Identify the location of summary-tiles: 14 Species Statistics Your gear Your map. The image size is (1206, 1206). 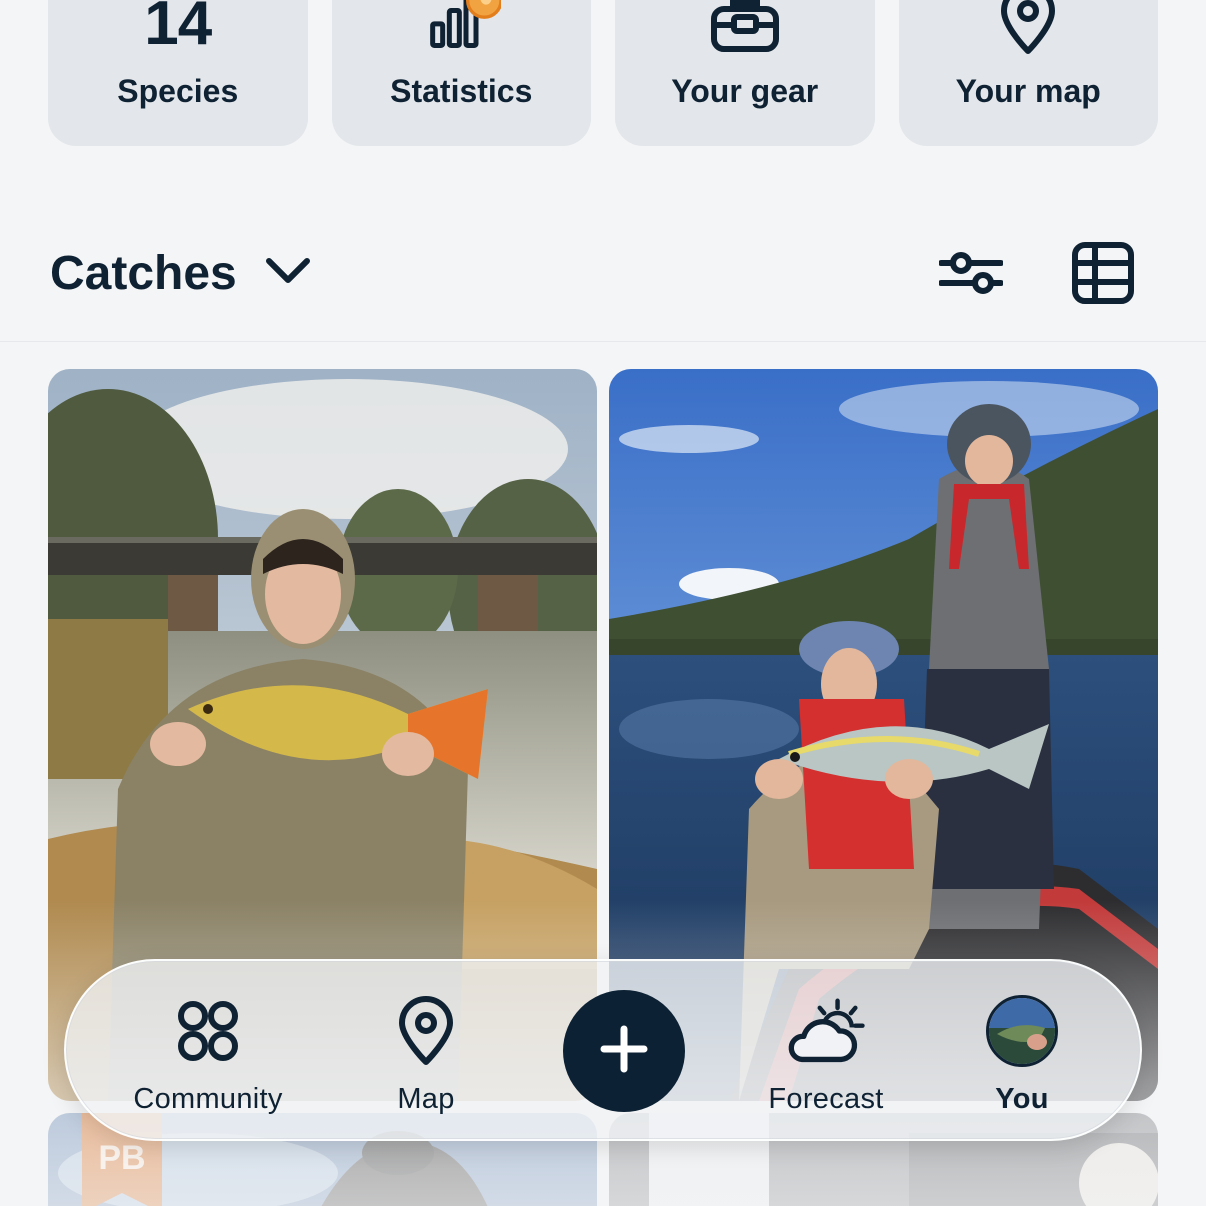
(603, 73).